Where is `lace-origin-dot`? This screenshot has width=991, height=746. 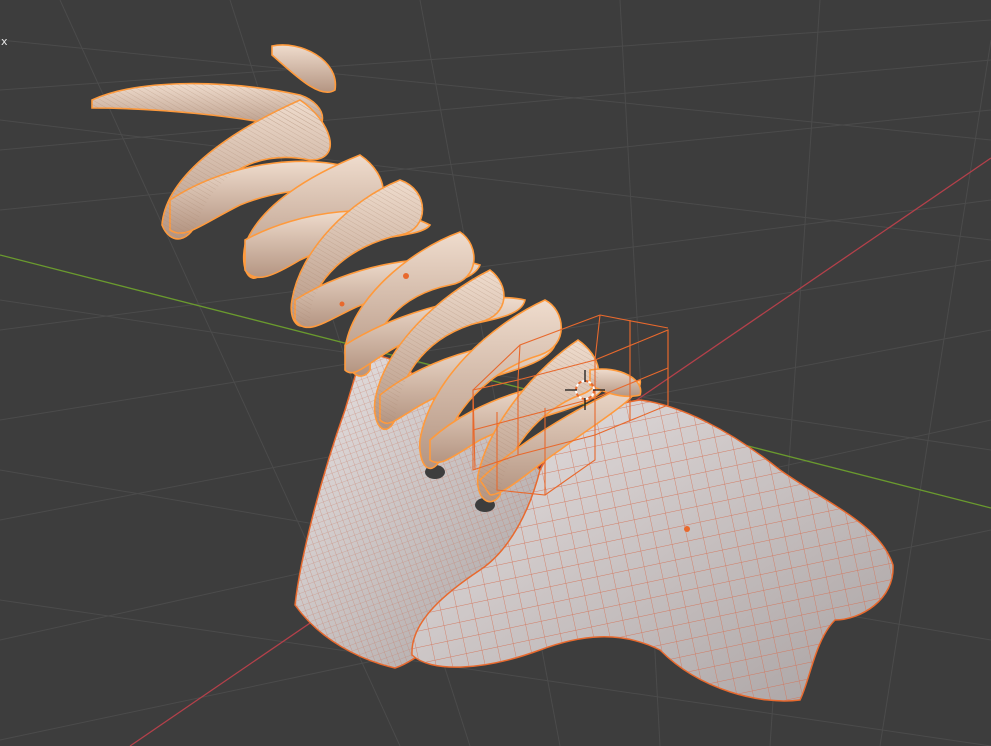 lace-origin-dot is located at coordinates (406, 276).